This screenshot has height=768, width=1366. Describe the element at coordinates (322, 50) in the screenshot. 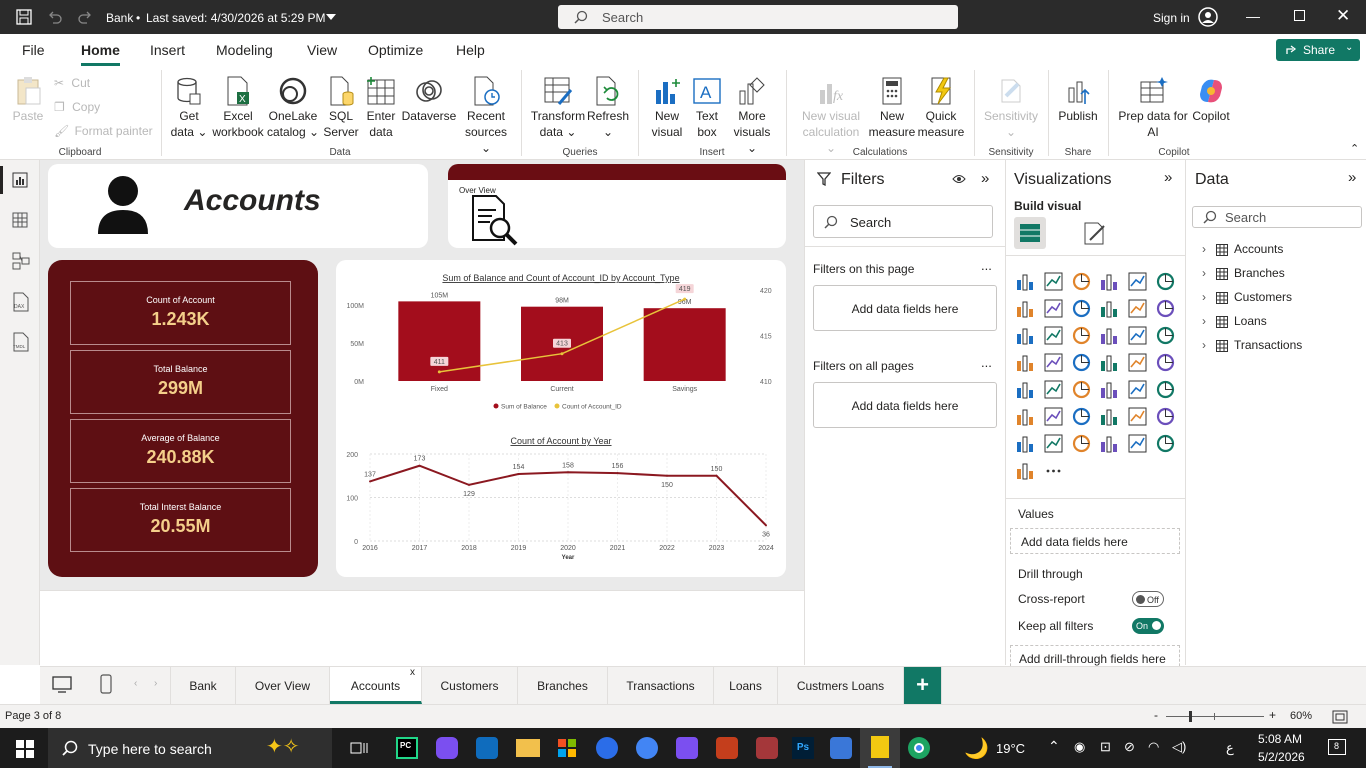

I see `tab-view: View` at that location.